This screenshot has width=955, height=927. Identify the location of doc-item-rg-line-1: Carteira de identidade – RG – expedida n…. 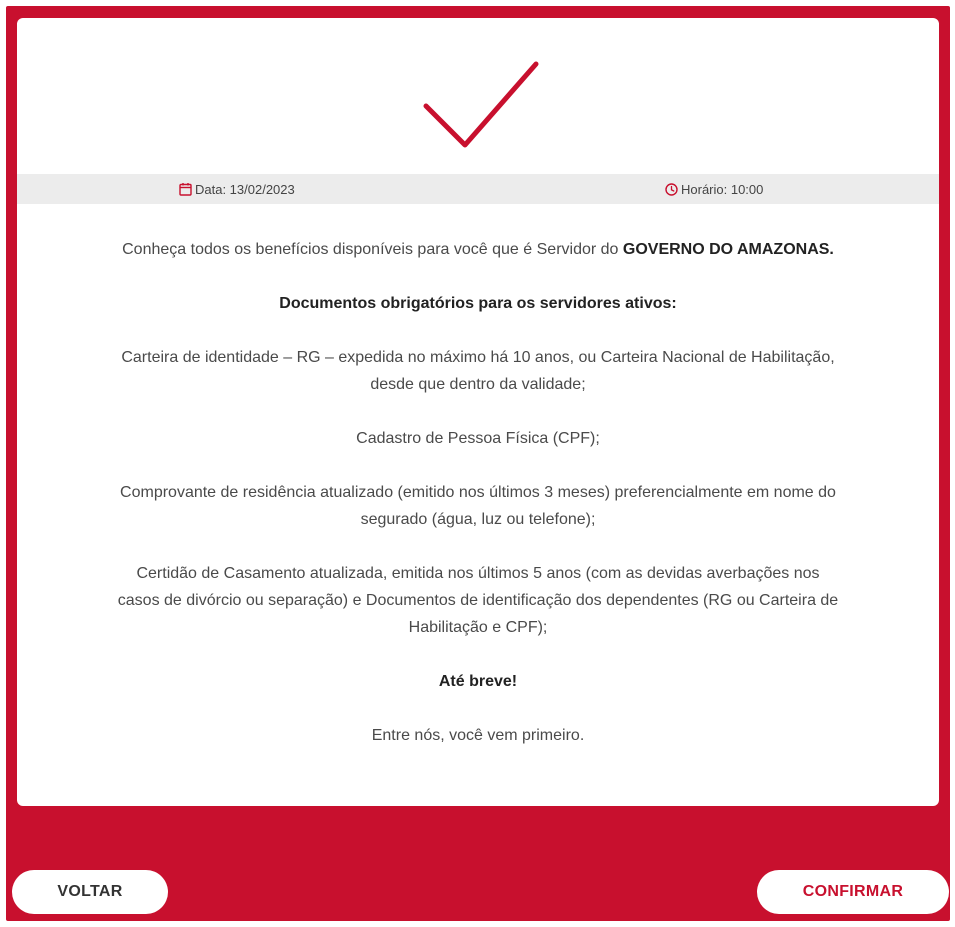
(478, 357).